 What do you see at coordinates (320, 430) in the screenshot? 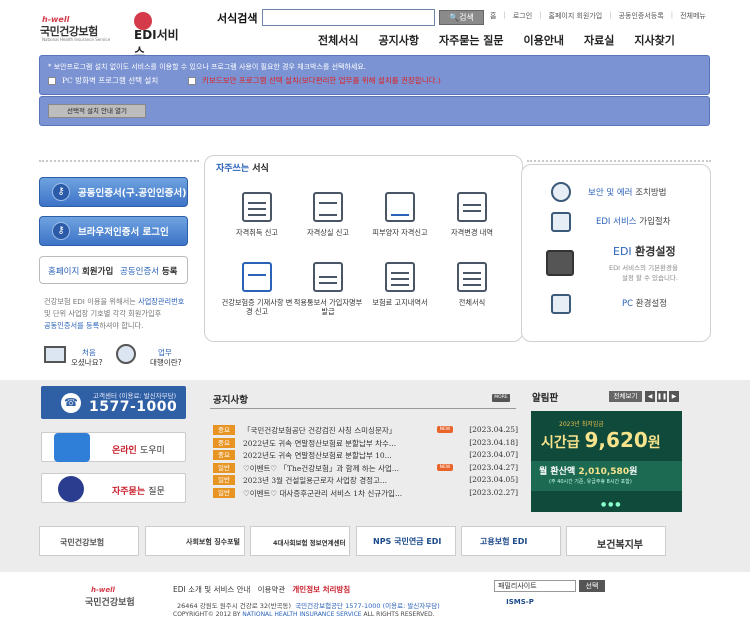
I see `notice-title: 「국민건강보험공단 건강검진 사칭 스미싱문자」` at bounding box center [320, 430].